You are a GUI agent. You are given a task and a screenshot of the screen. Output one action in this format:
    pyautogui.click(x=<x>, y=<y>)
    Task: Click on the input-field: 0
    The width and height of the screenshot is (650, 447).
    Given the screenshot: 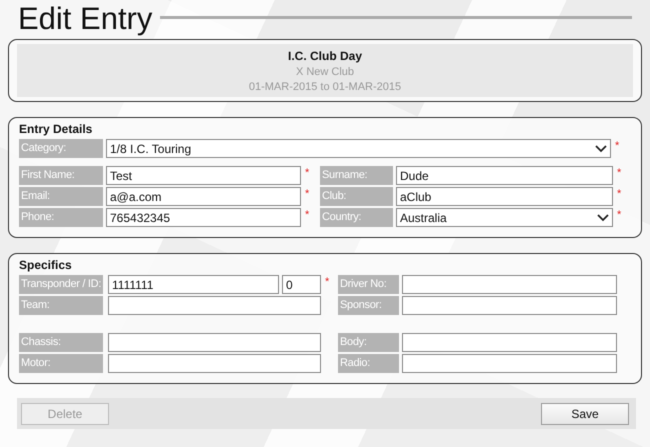 What is the action you would take?
    pyautogui.click(x=301, y=284)
    